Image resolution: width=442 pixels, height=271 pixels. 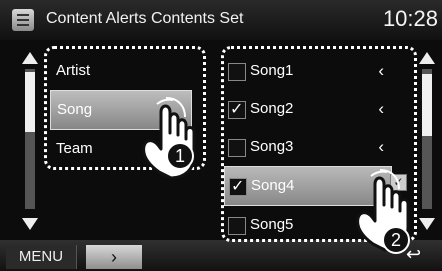 What do you see at coordinates (23, 20) in the screenshot?
I see `content-alerts-icon` at bounding box center [23, 20].